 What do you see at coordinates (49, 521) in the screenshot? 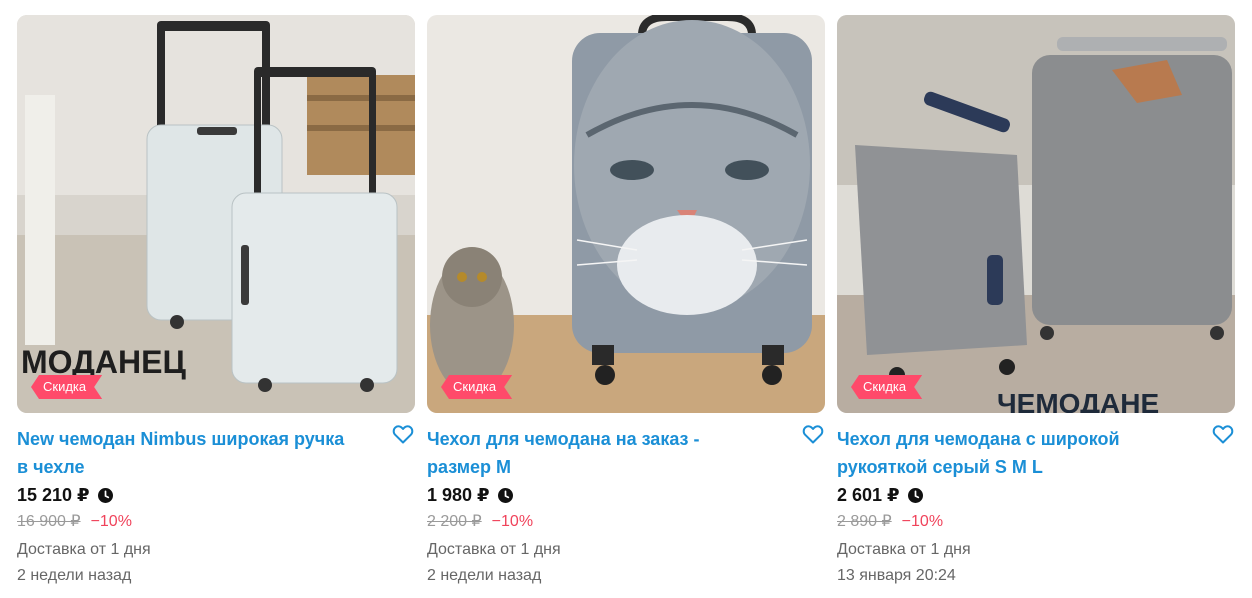
I see `old-price: 16 900 ₽` at bounding box center [49, 521].